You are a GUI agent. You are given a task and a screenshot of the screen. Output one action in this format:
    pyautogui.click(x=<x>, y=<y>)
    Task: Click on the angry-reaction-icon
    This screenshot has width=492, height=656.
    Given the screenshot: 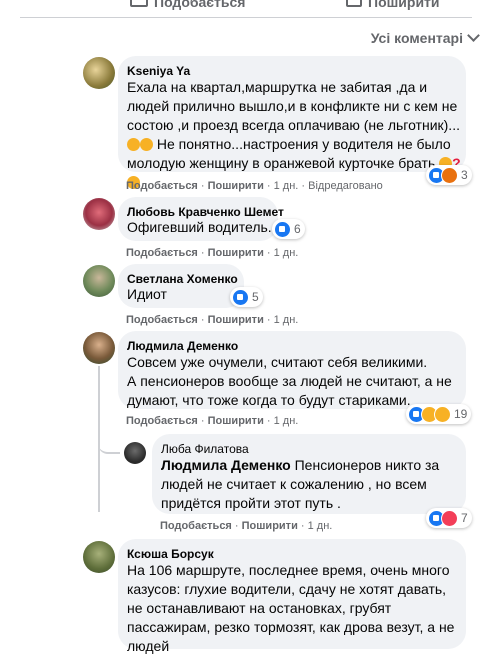 What is the action you would take?
    pyautogui.click(x=449, y=175)
    